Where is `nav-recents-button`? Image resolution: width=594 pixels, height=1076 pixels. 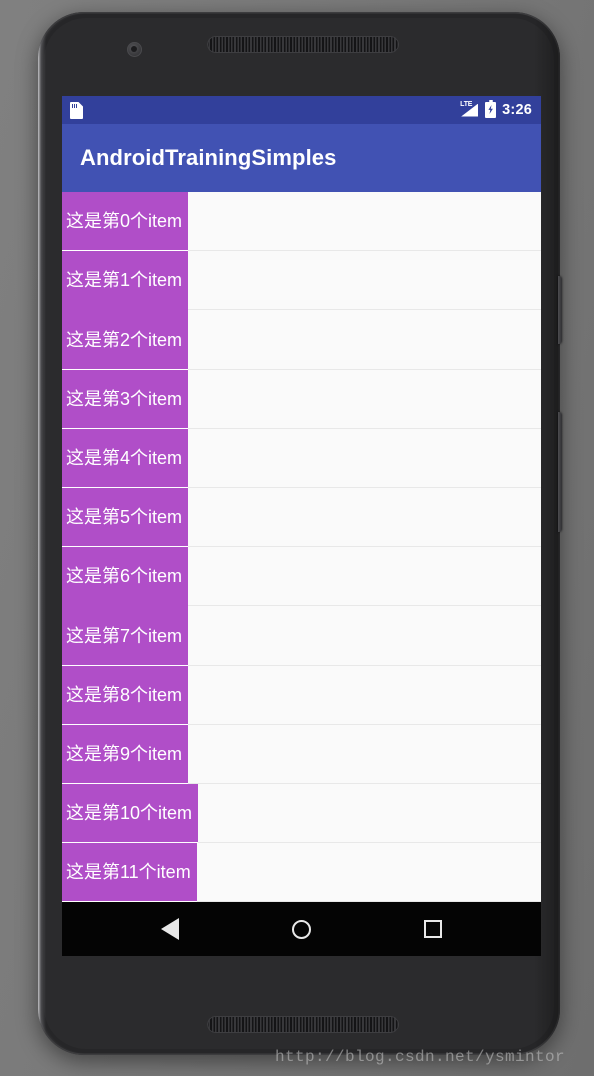
nav-recents-button is located at coordinates (433, 929).